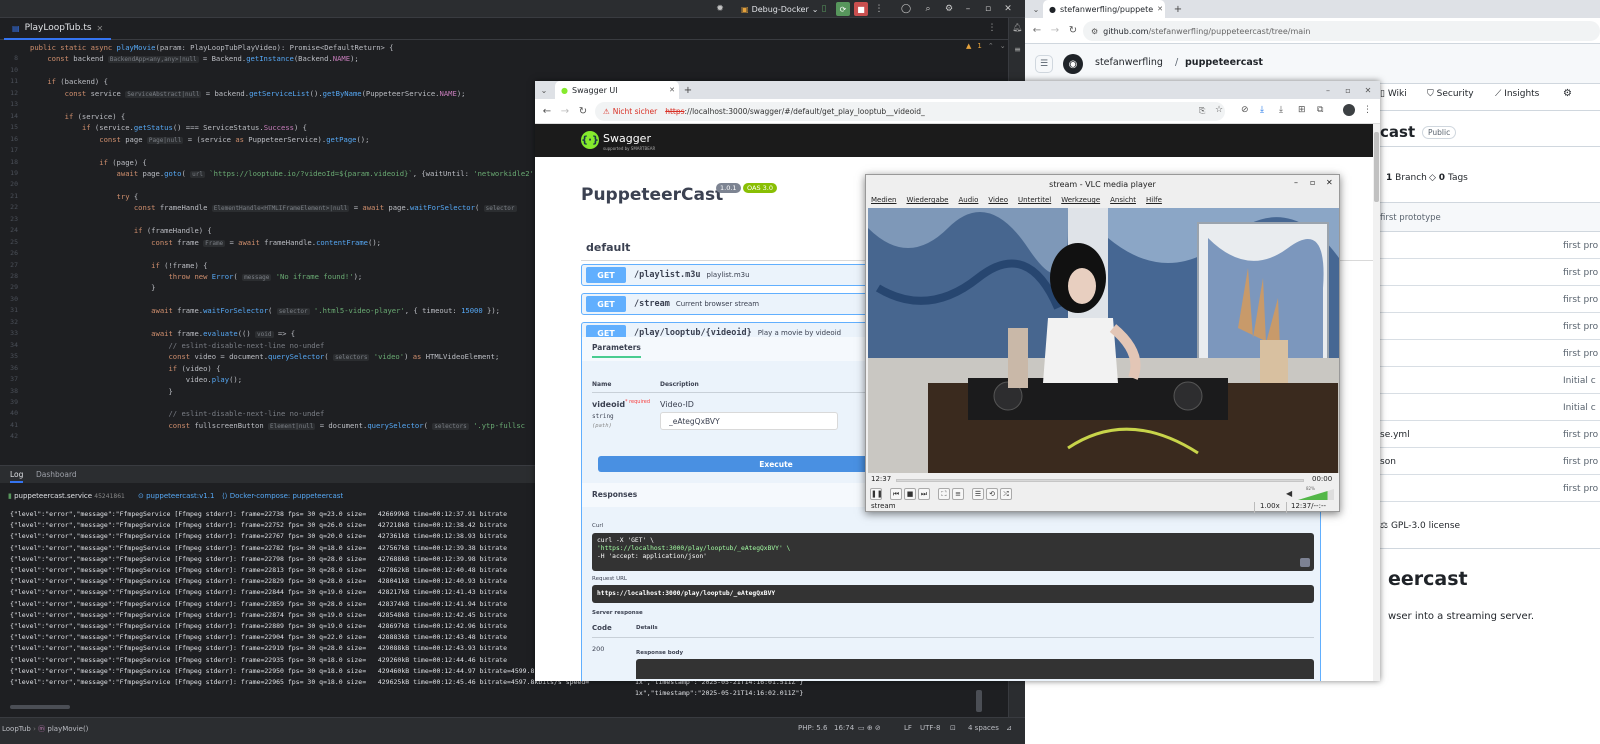 Image resolution: width=1600 pixels, height=744 pixels. What do you see at coordinates (1080, 200) in the screenshot?
I see `menu-item: Werkzeuge` at bounding box center [1080, 200].